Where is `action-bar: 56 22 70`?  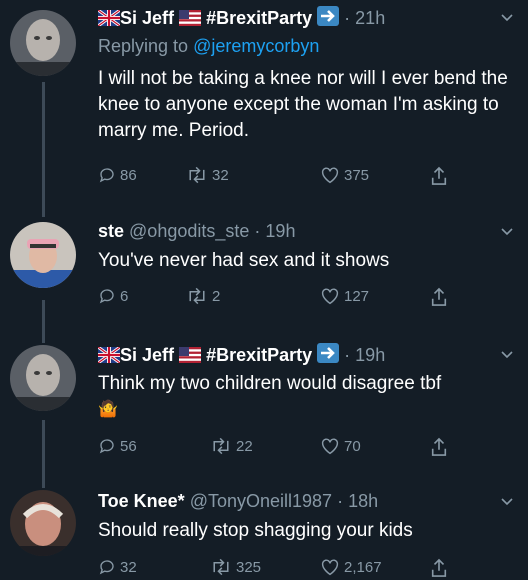
action-bar: 56 22 70 is located at coordinates (278, 448).